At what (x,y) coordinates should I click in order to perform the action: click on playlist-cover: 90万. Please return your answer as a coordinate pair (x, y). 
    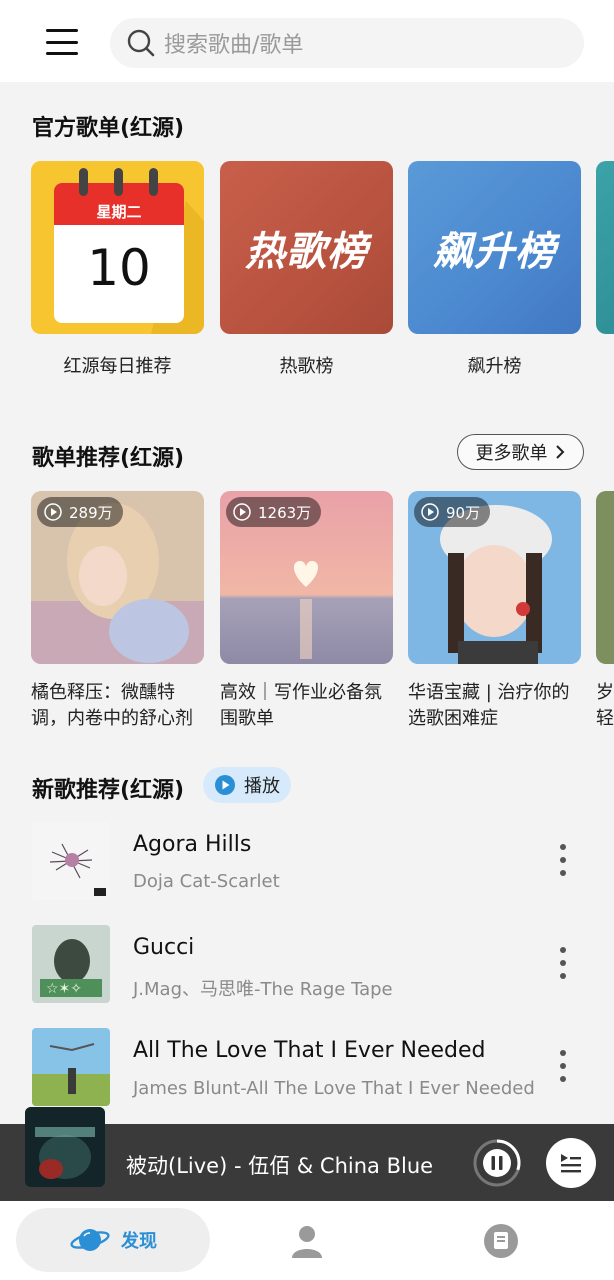
    Looking at the image, I should click on (494, 577).